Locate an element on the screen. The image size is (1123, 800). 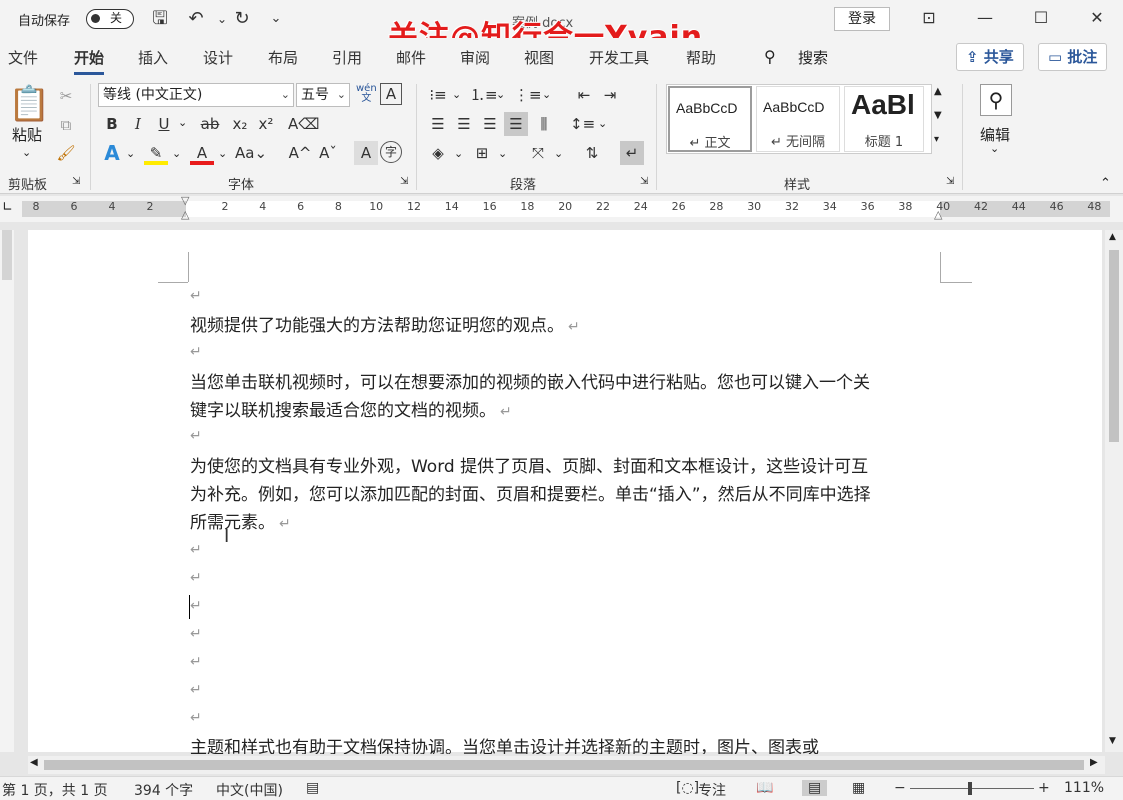
clear-formatting-icon: A⌫ is located at coordinates (303, 124).